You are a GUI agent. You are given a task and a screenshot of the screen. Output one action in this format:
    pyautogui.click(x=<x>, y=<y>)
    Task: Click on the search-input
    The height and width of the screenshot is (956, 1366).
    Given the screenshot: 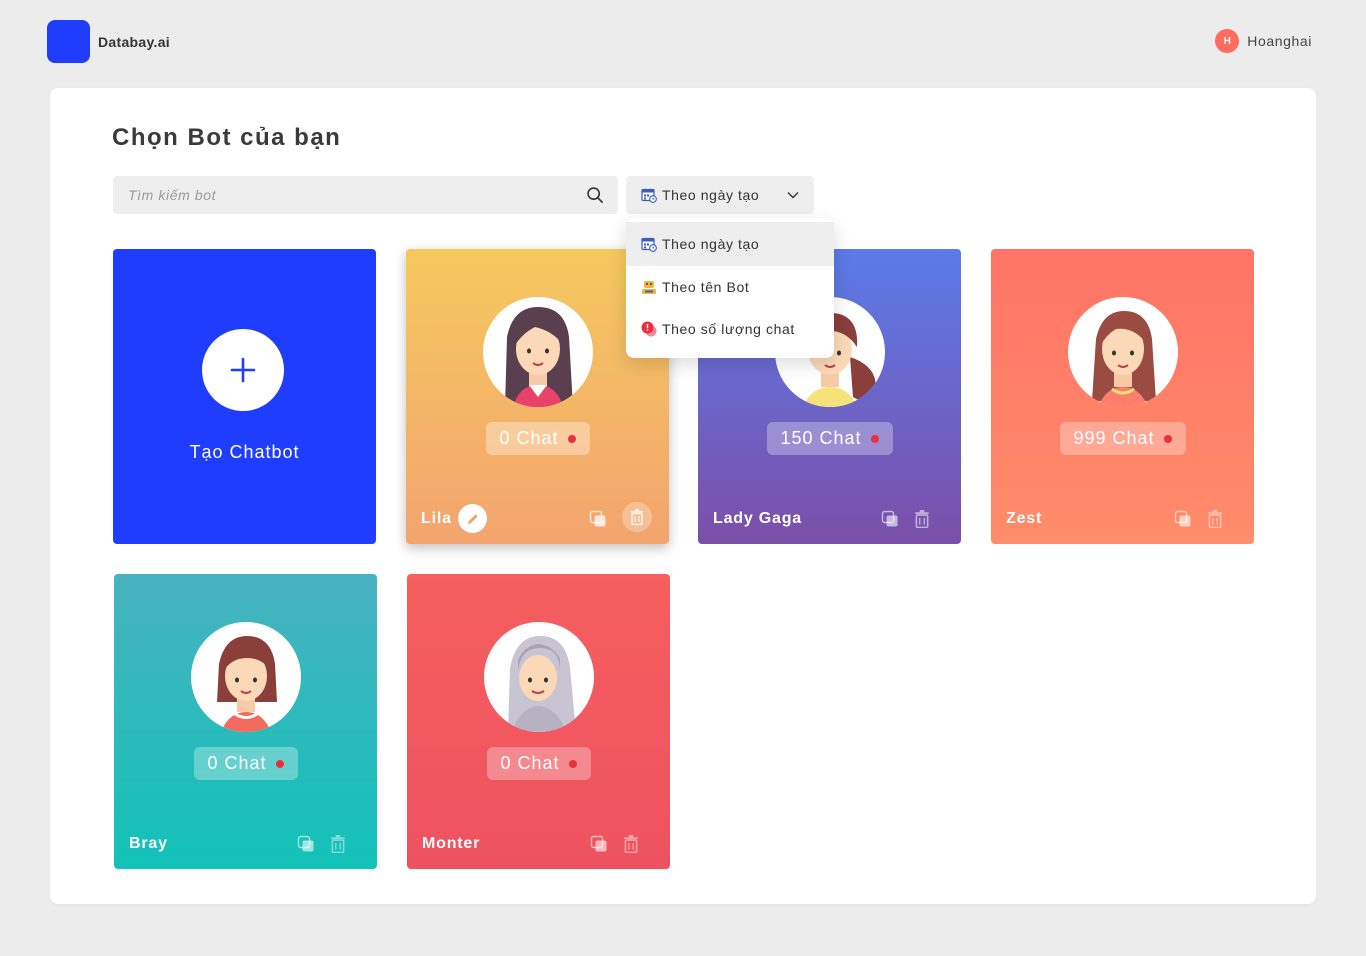 What is the action you would take?
    pyautogui.click(x=365, y=195)
    